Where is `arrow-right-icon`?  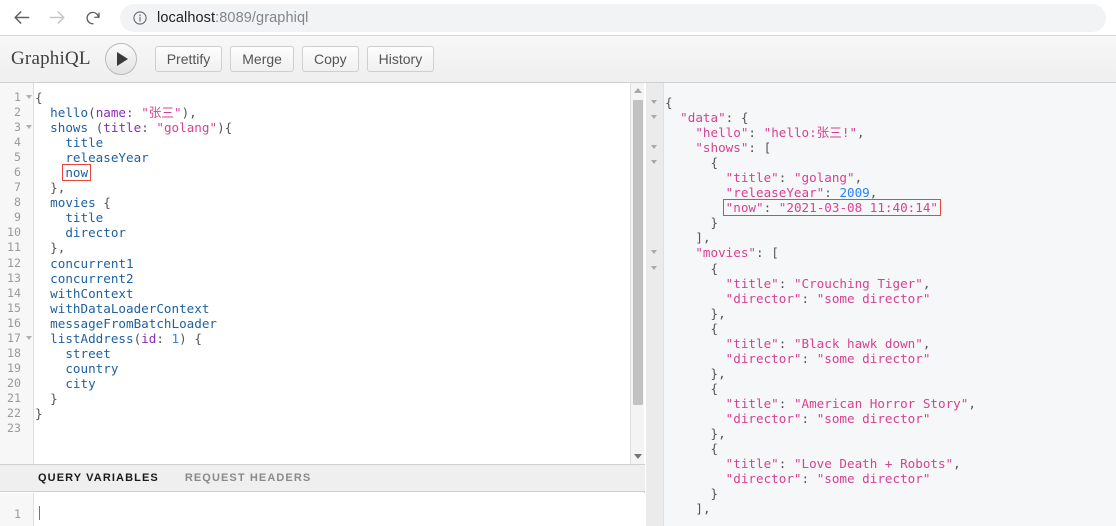 arrow-right-icon is located at coordinates (57, 17).